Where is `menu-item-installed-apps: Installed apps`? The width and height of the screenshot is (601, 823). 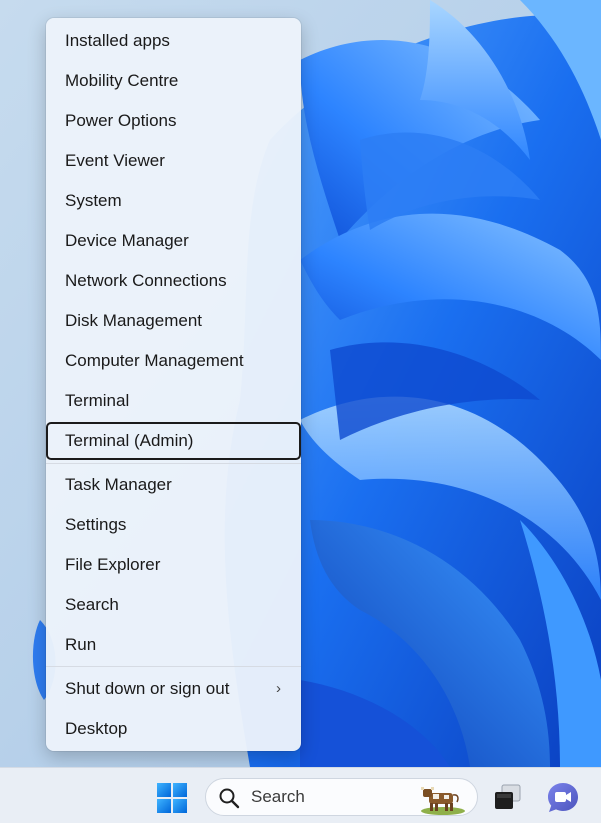
menu-item-installed-apps: Installed apps is located at coordinates (173, 41).